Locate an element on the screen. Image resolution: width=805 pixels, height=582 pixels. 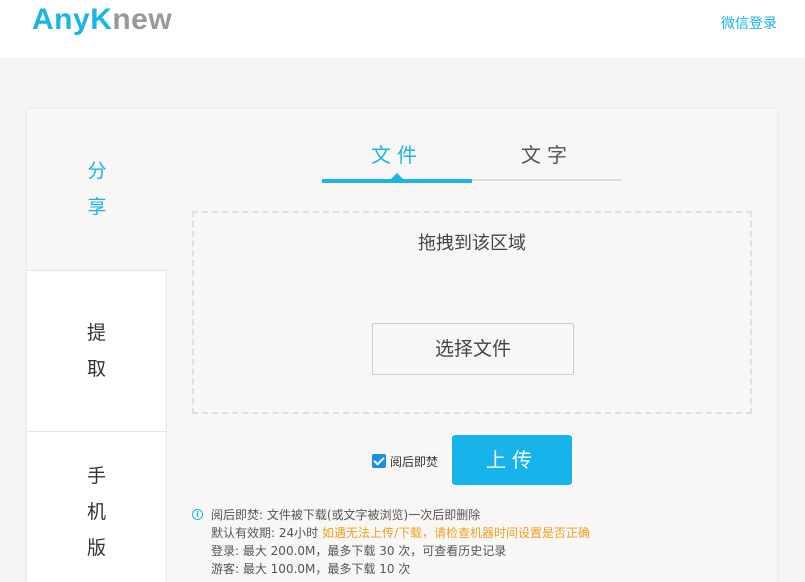
logo-text-any: Any is located at coordinates (61, 19).